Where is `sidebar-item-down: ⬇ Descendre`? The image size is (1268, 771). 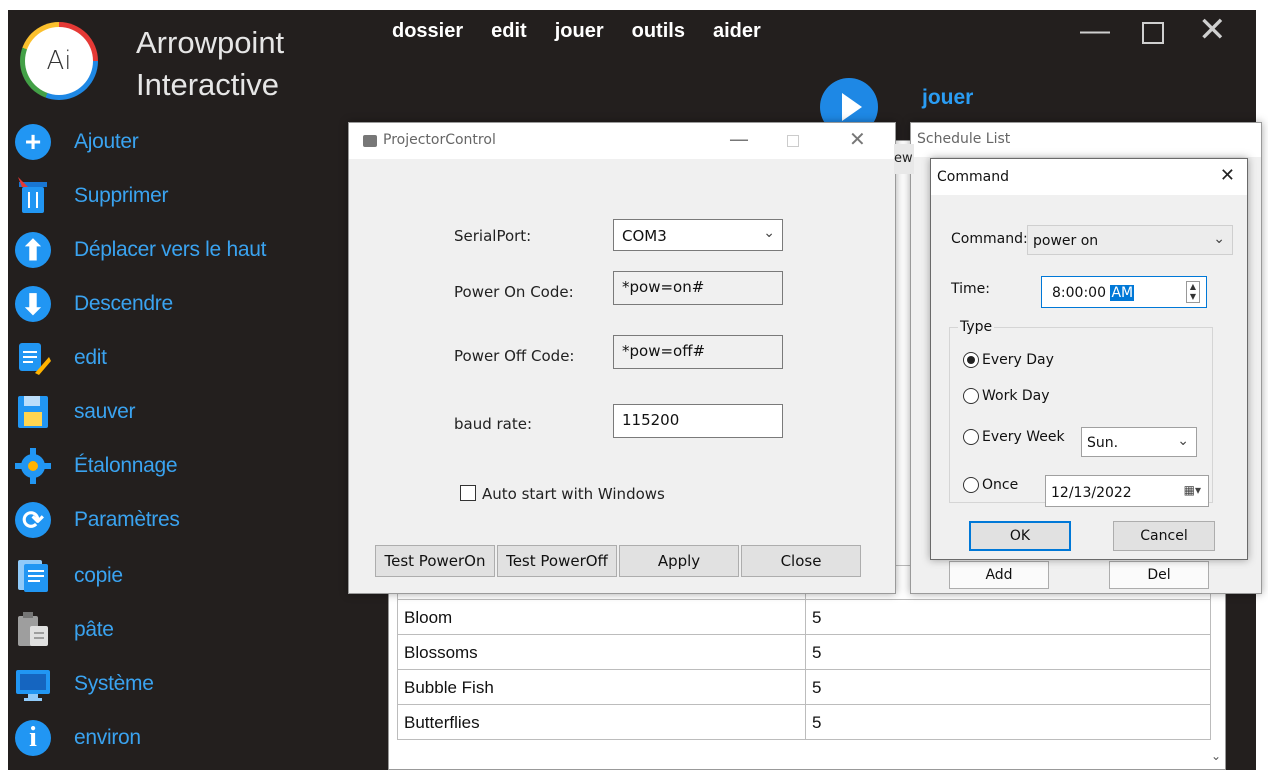 sidebar-item-down: ⬇ Descendre is located at coordinates (93, 304).